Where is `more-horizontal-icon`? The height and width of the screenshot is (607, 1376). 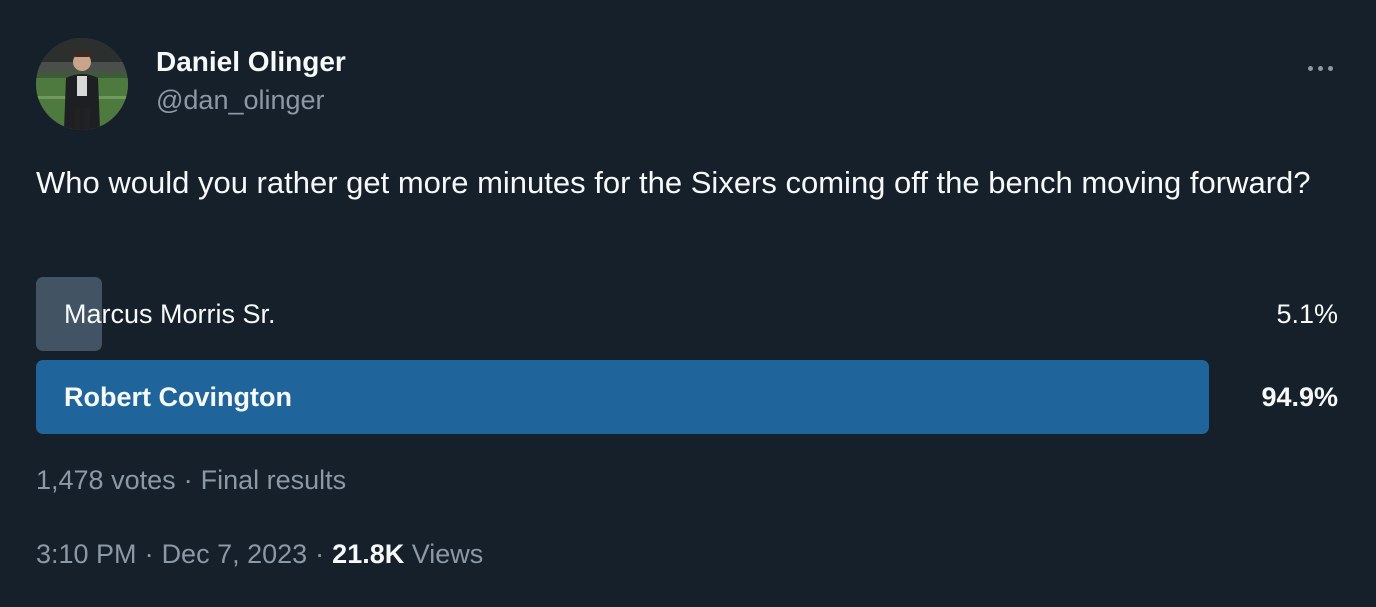
more-horizontal-icon is located at coordinates (1320, 68).